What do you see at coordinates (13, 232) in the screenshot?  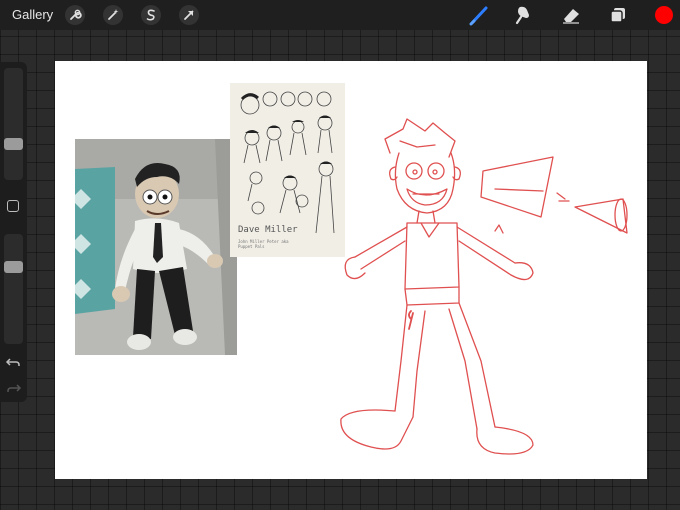 I see `left-sidebar` at bounding box center [13, 232].